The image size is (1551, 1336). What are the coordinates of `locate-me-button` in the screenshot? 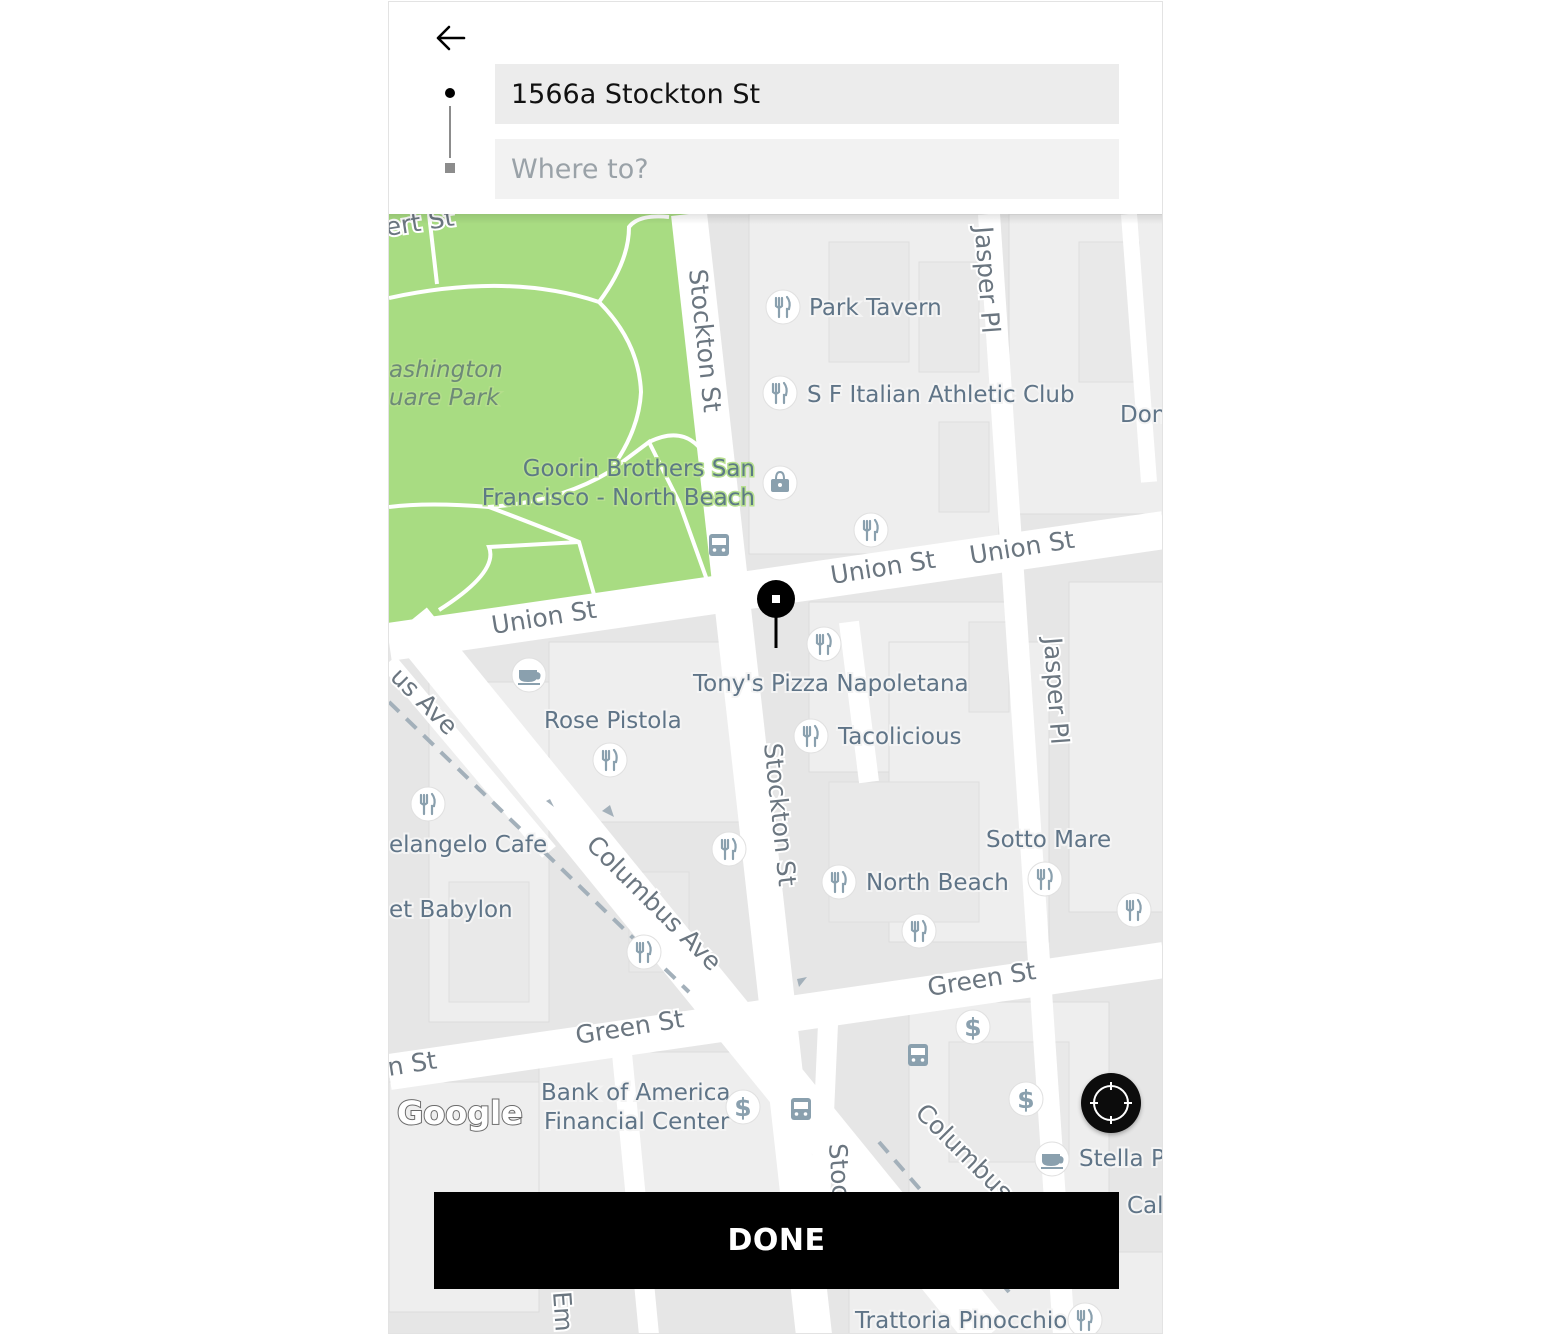 It's located at (1111, 1103).